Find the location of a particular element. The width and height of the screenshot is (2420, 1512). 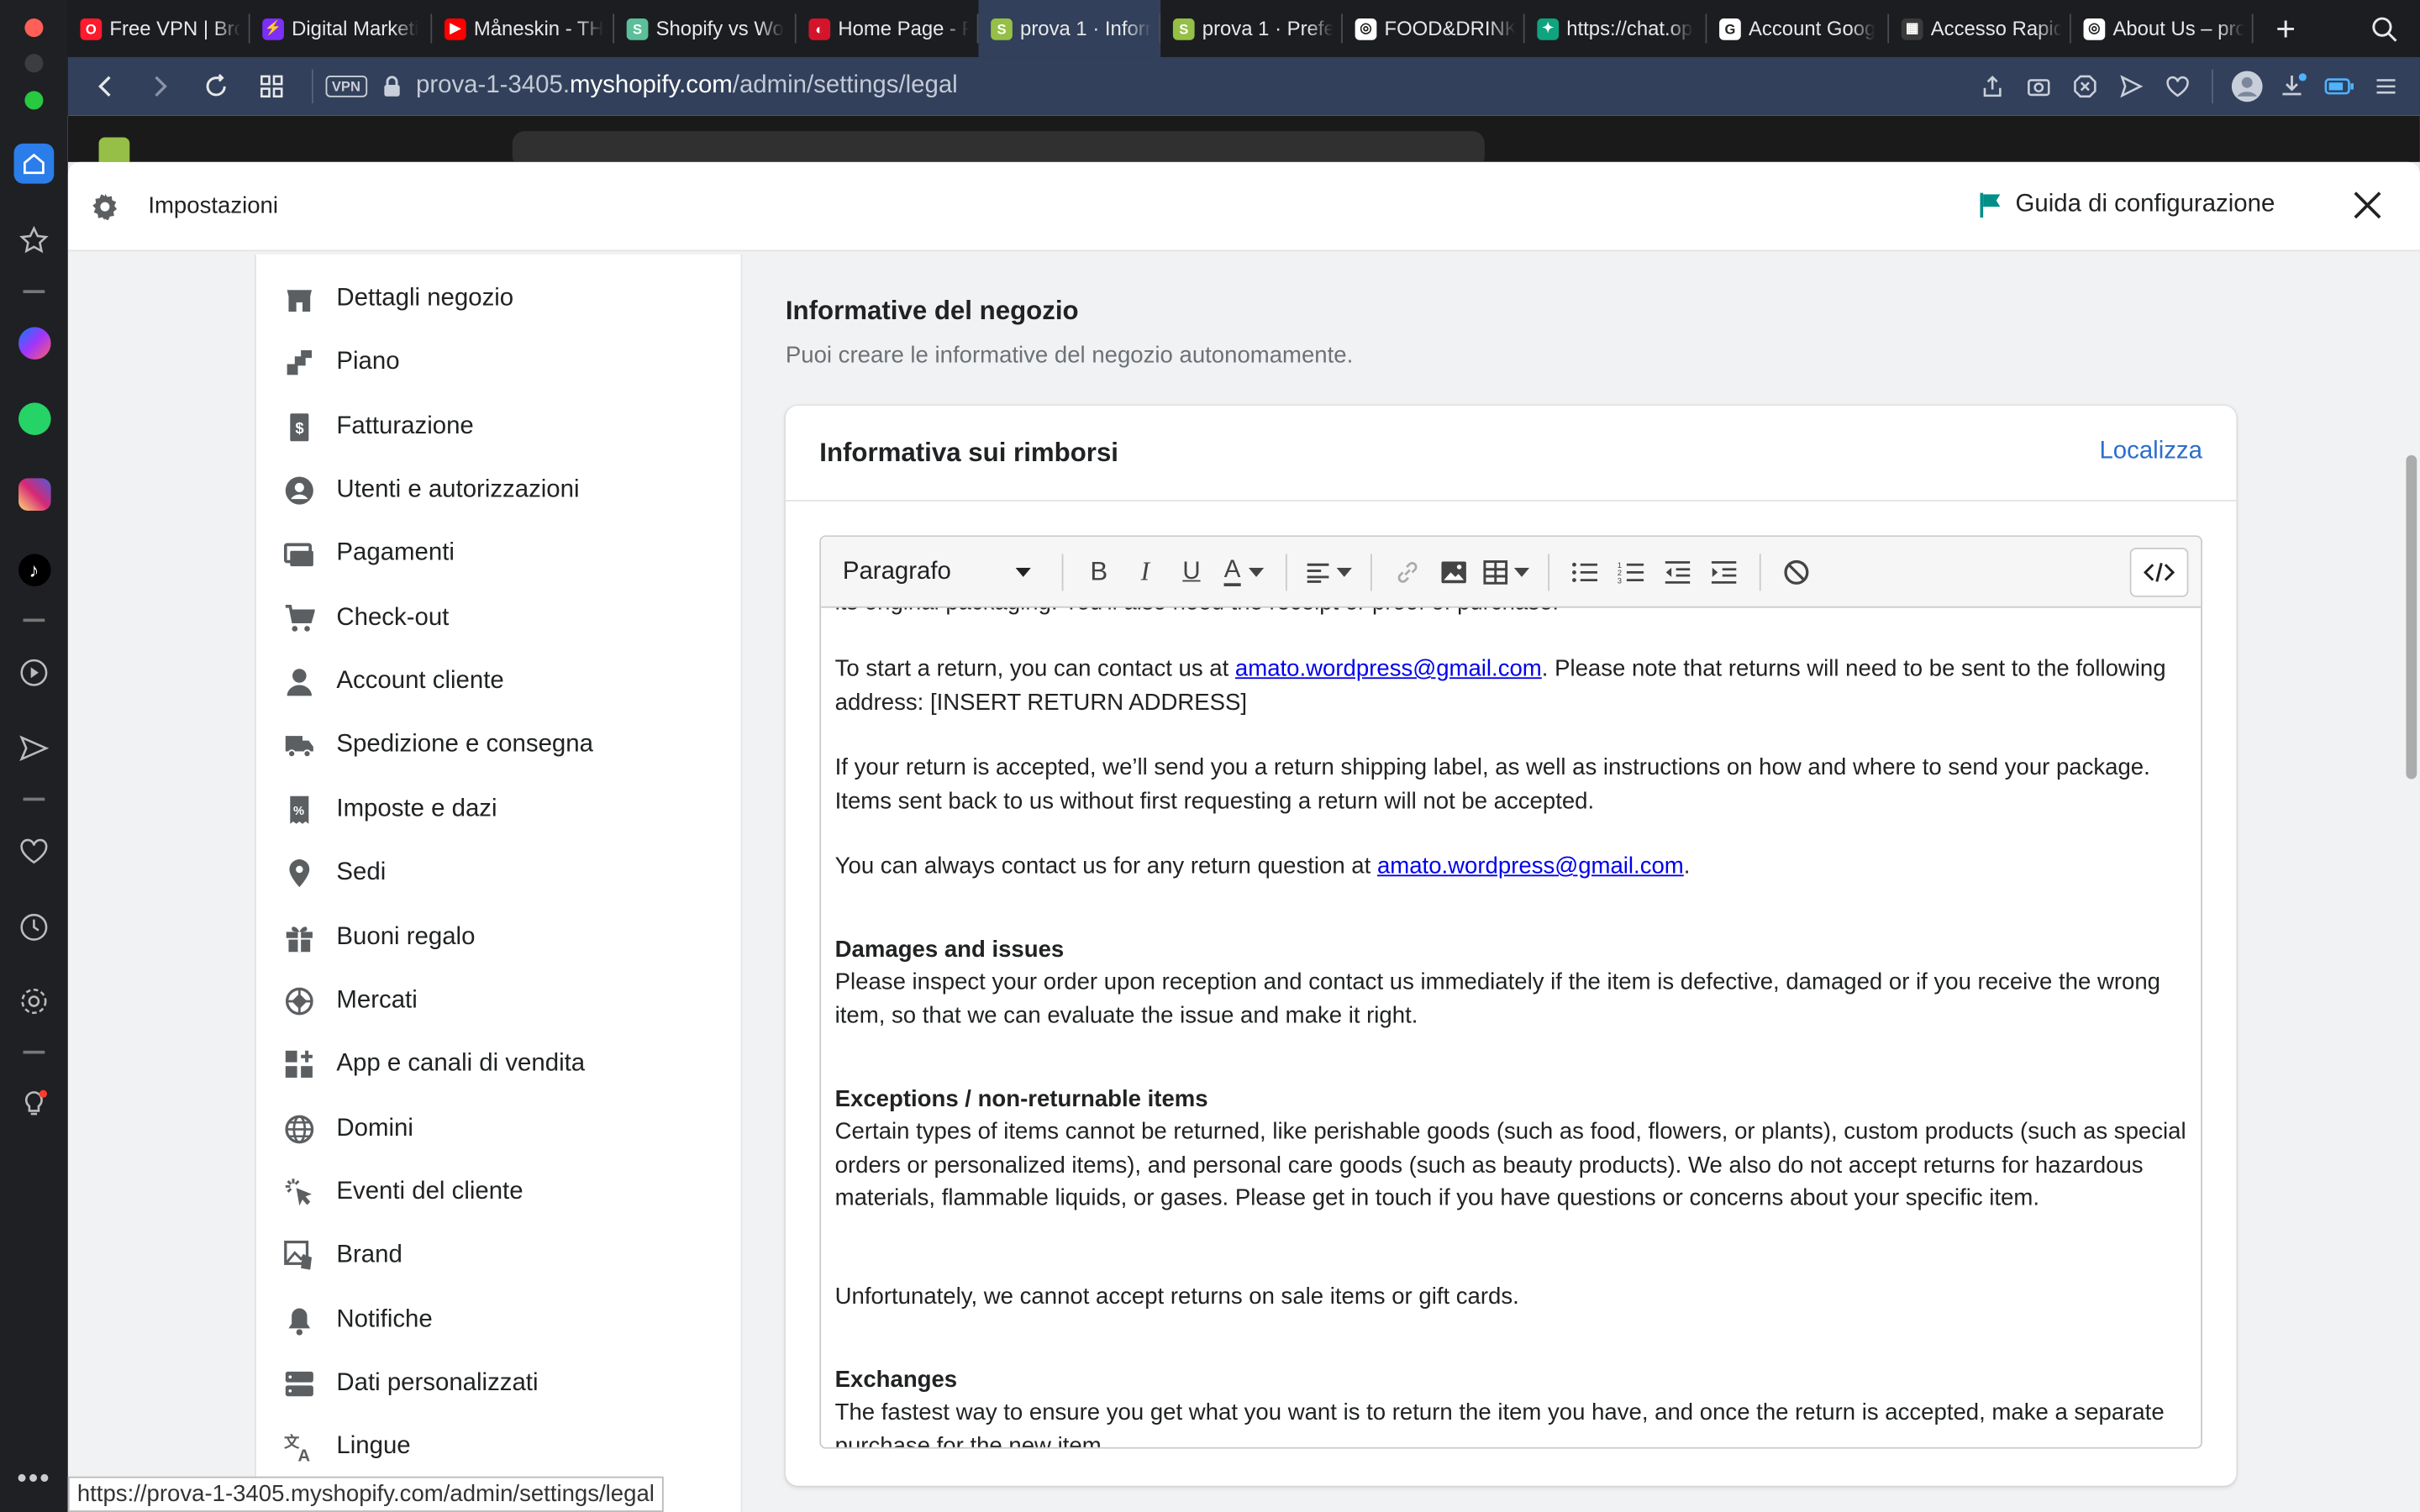

html-code-button is located at coordinates (2159, 572).